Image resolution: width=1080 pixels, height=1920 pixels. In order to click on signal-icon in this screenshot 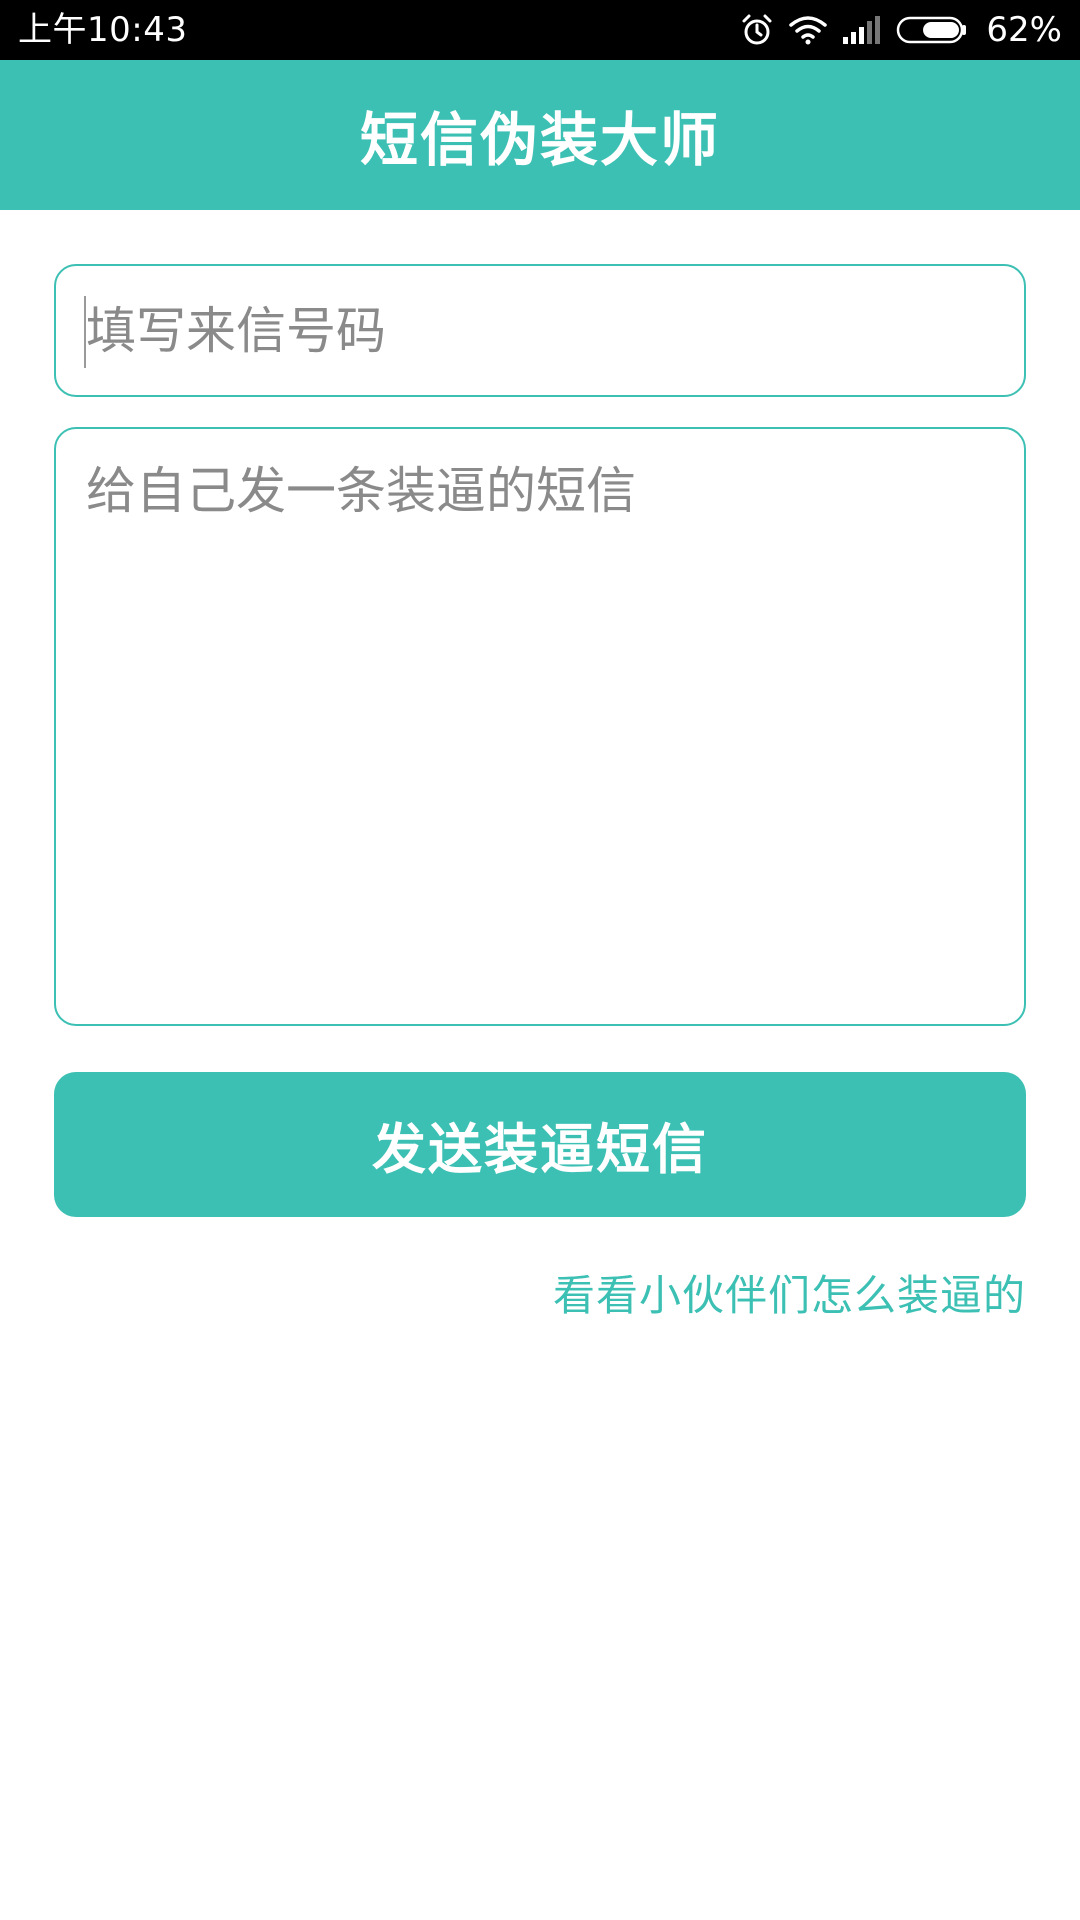, I will do `click(862, 30)`.